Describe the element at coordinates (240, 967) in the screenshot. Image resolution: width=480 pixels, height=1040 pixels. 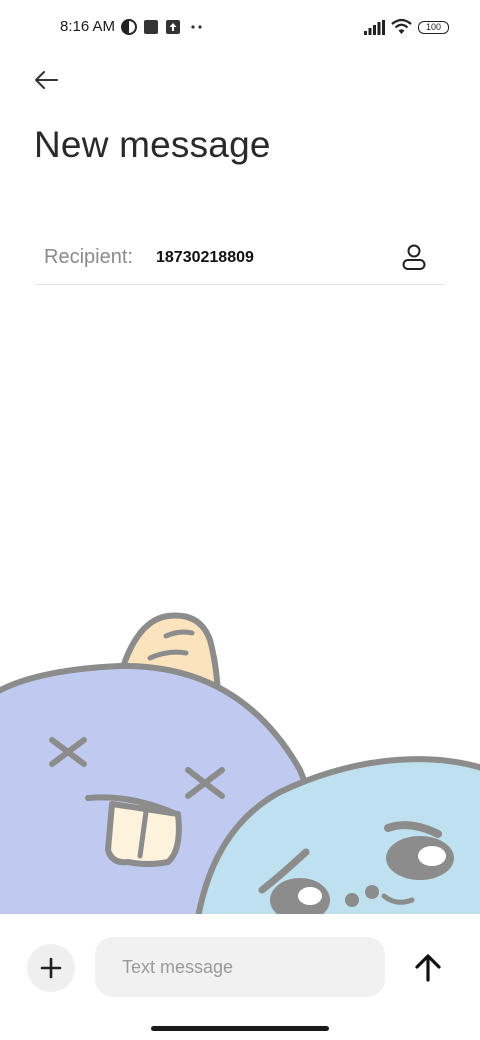
I see `message-input` at that location.